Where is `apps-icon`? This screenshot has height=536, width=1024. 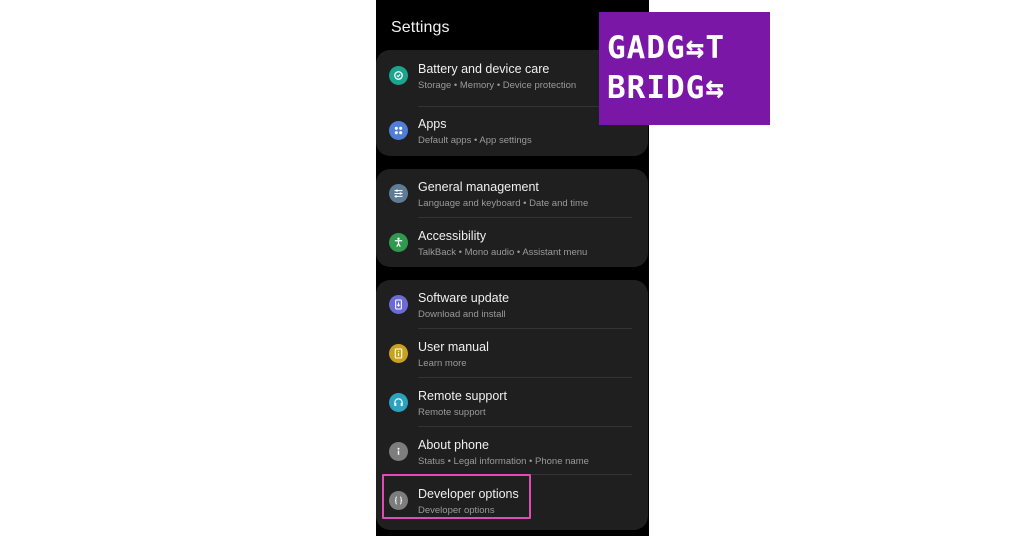
apps-icon is located at coordinates (398, 130).